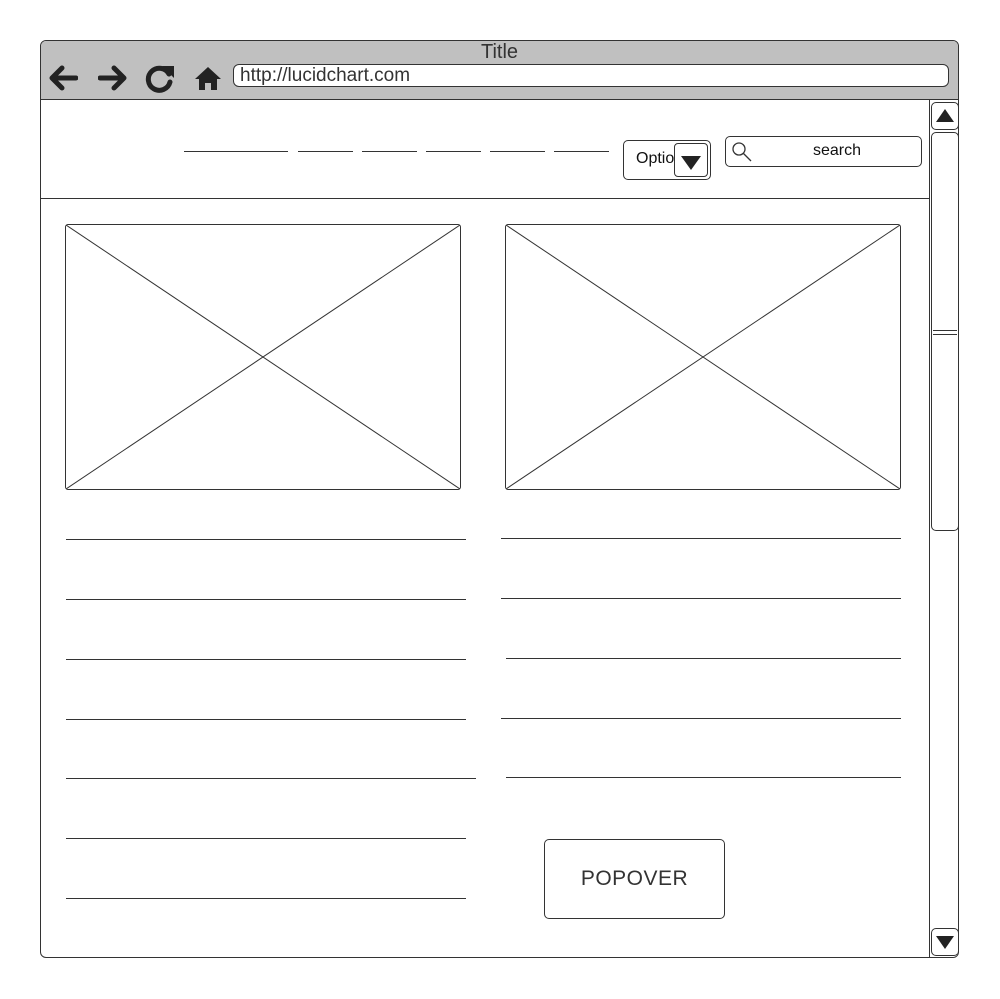  I want to click on scrollbar-thumb, so click(944, 331).